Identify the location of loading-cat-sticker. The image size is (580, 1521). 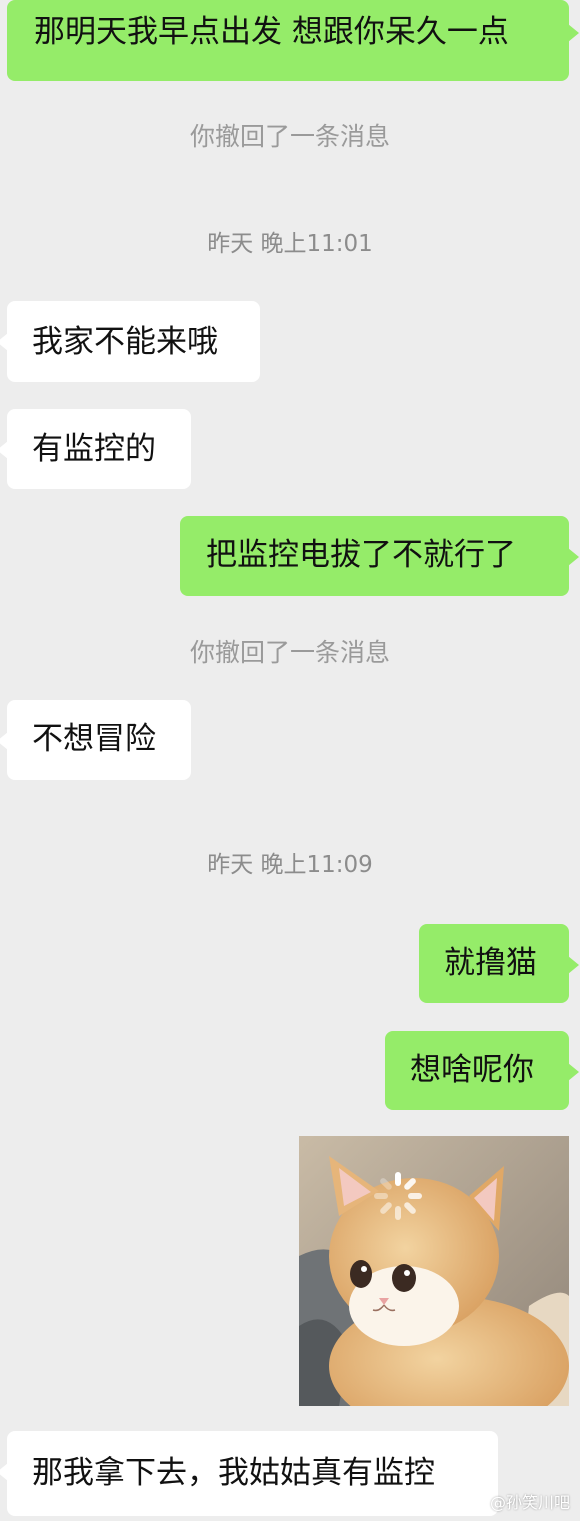
(434, 1271).